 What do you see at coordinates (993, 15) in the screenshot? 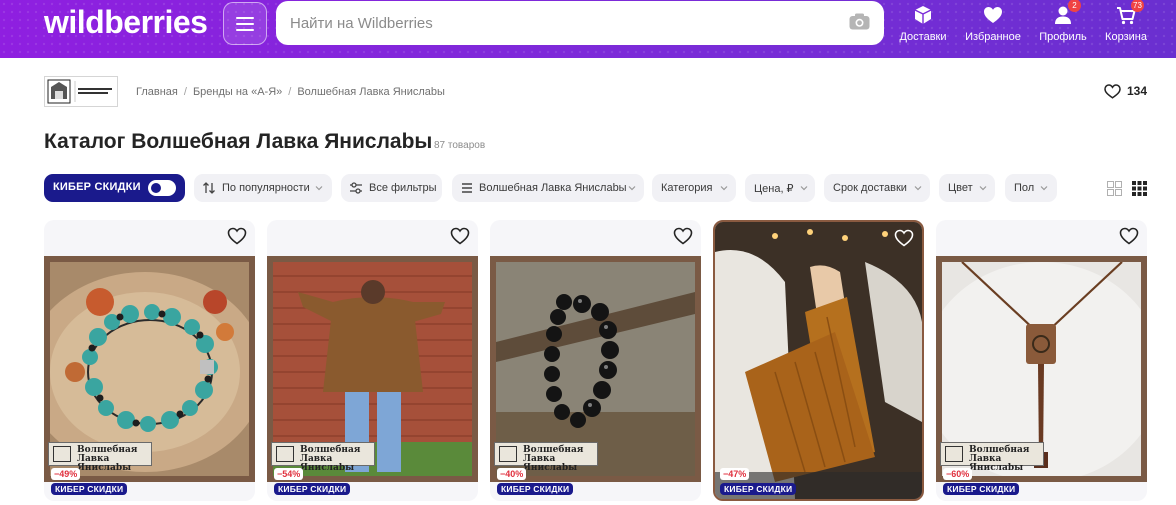
I see `heart-icon` at bounding box center [993, 15].